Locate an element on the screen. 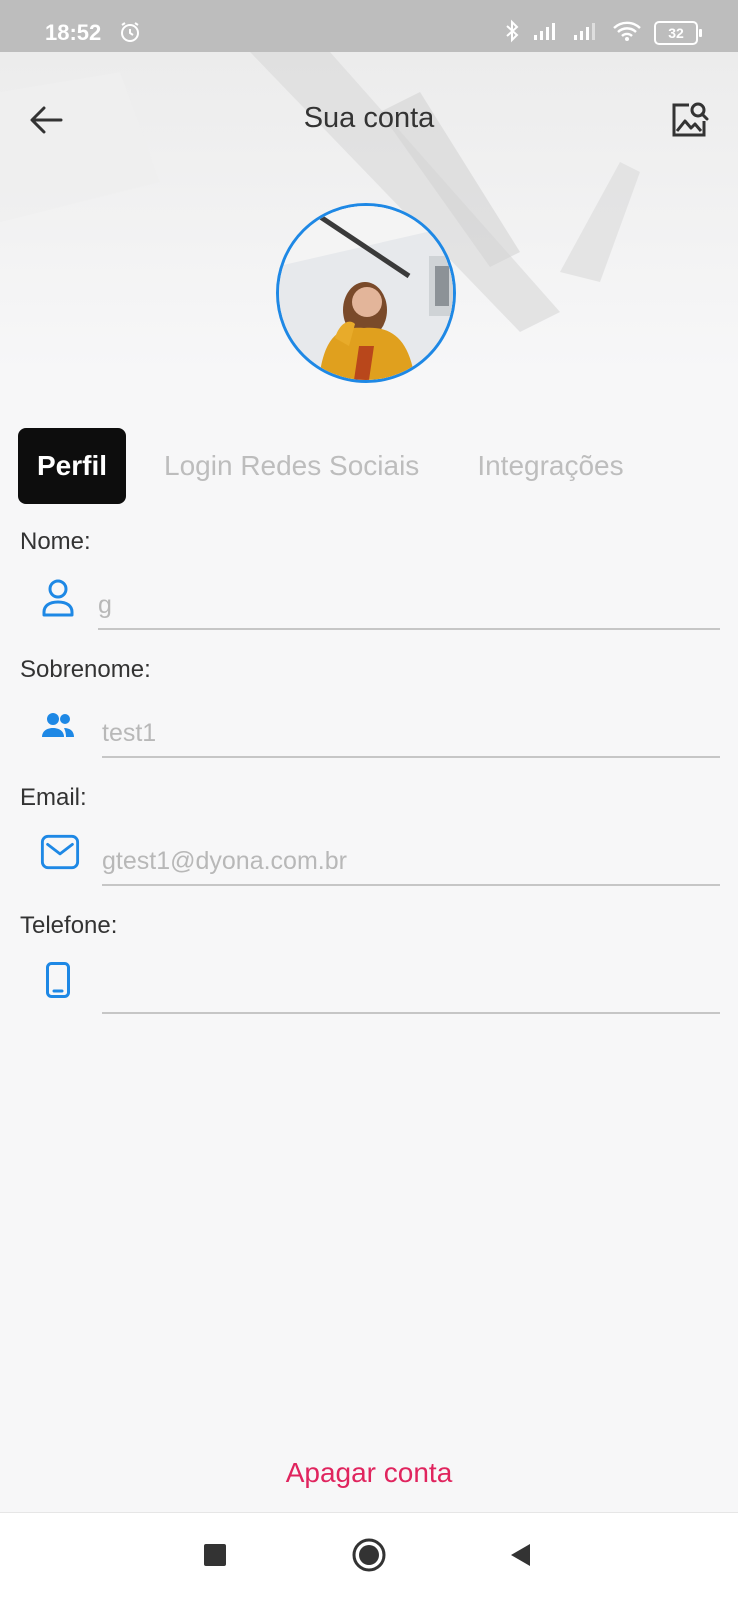 Image resolution: width=738 pixels, height=1601 pixels. back-nav-button is located at coordinates (520, 1557).